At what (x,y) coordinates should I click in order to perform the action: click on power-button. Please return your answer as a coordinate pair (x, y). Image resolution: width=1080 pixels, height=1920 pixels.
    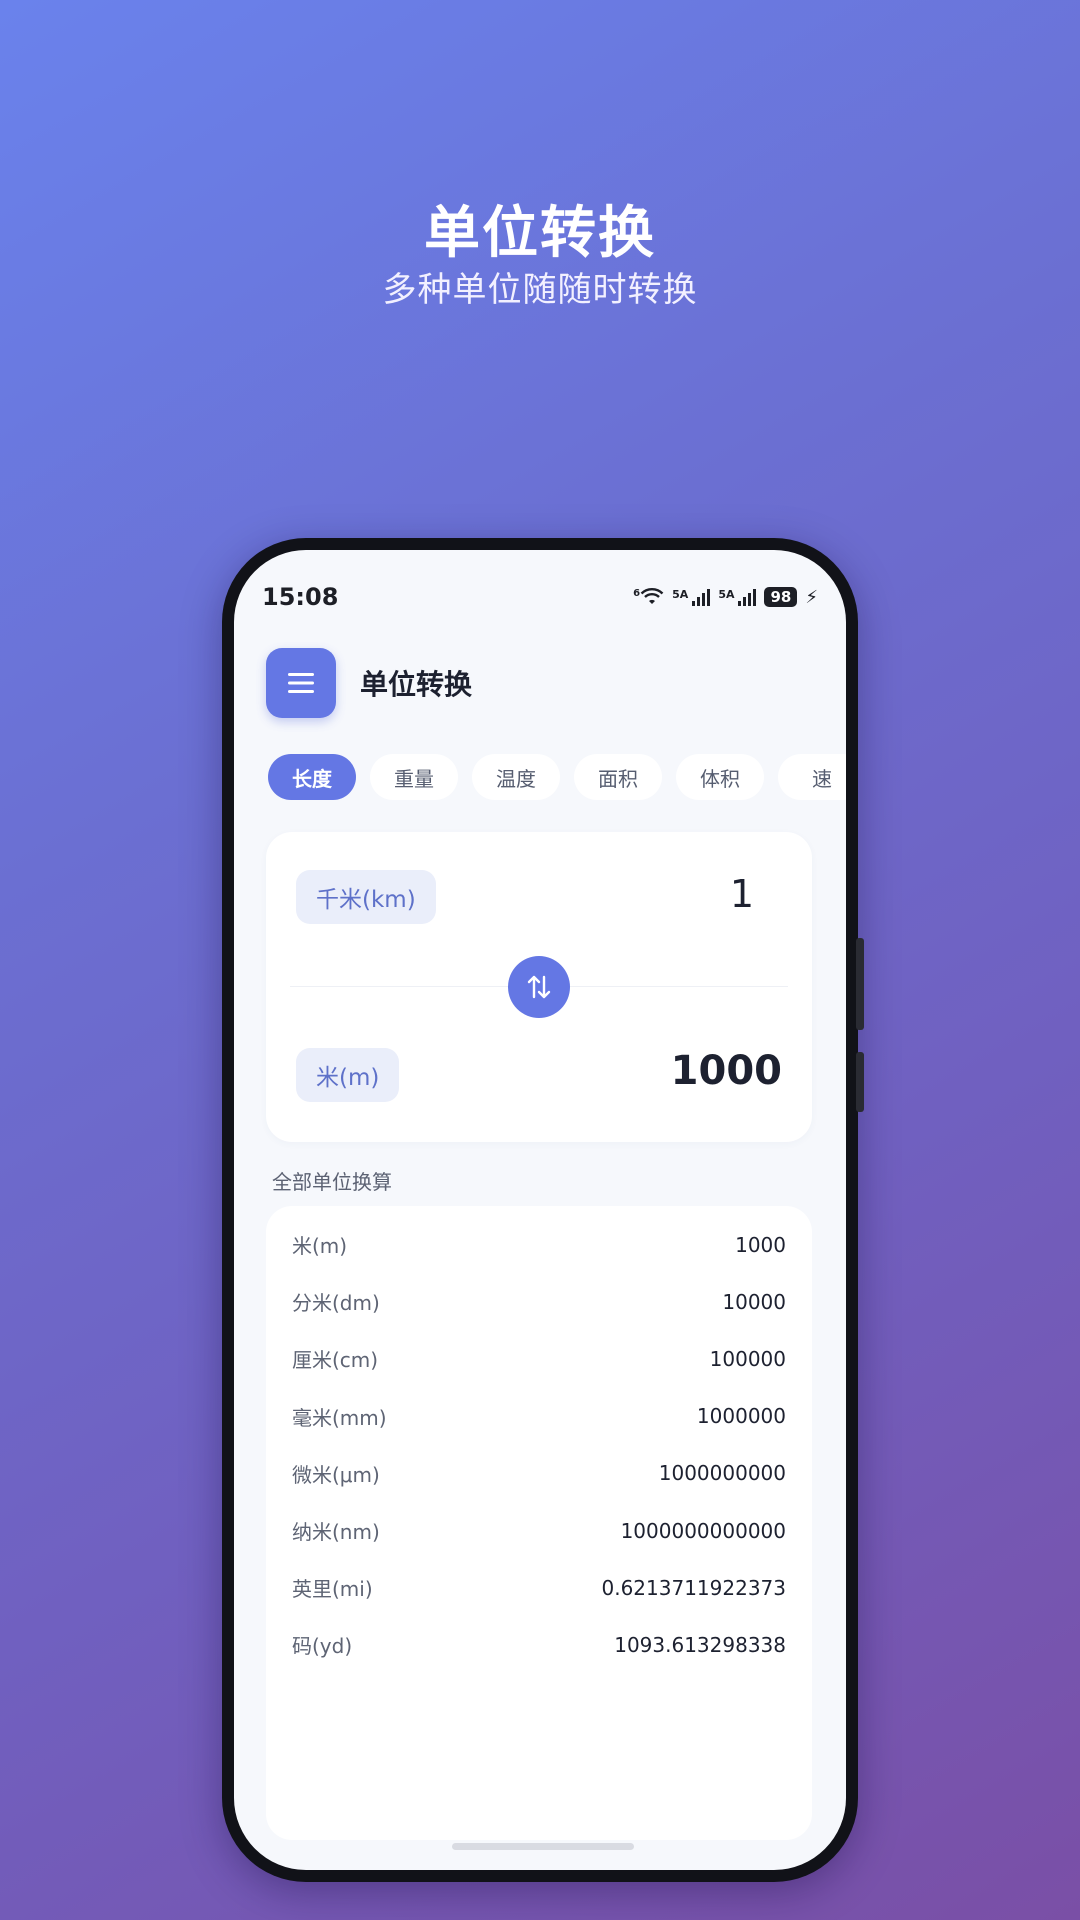
    Looking at the image, I should click on (860, 1082).